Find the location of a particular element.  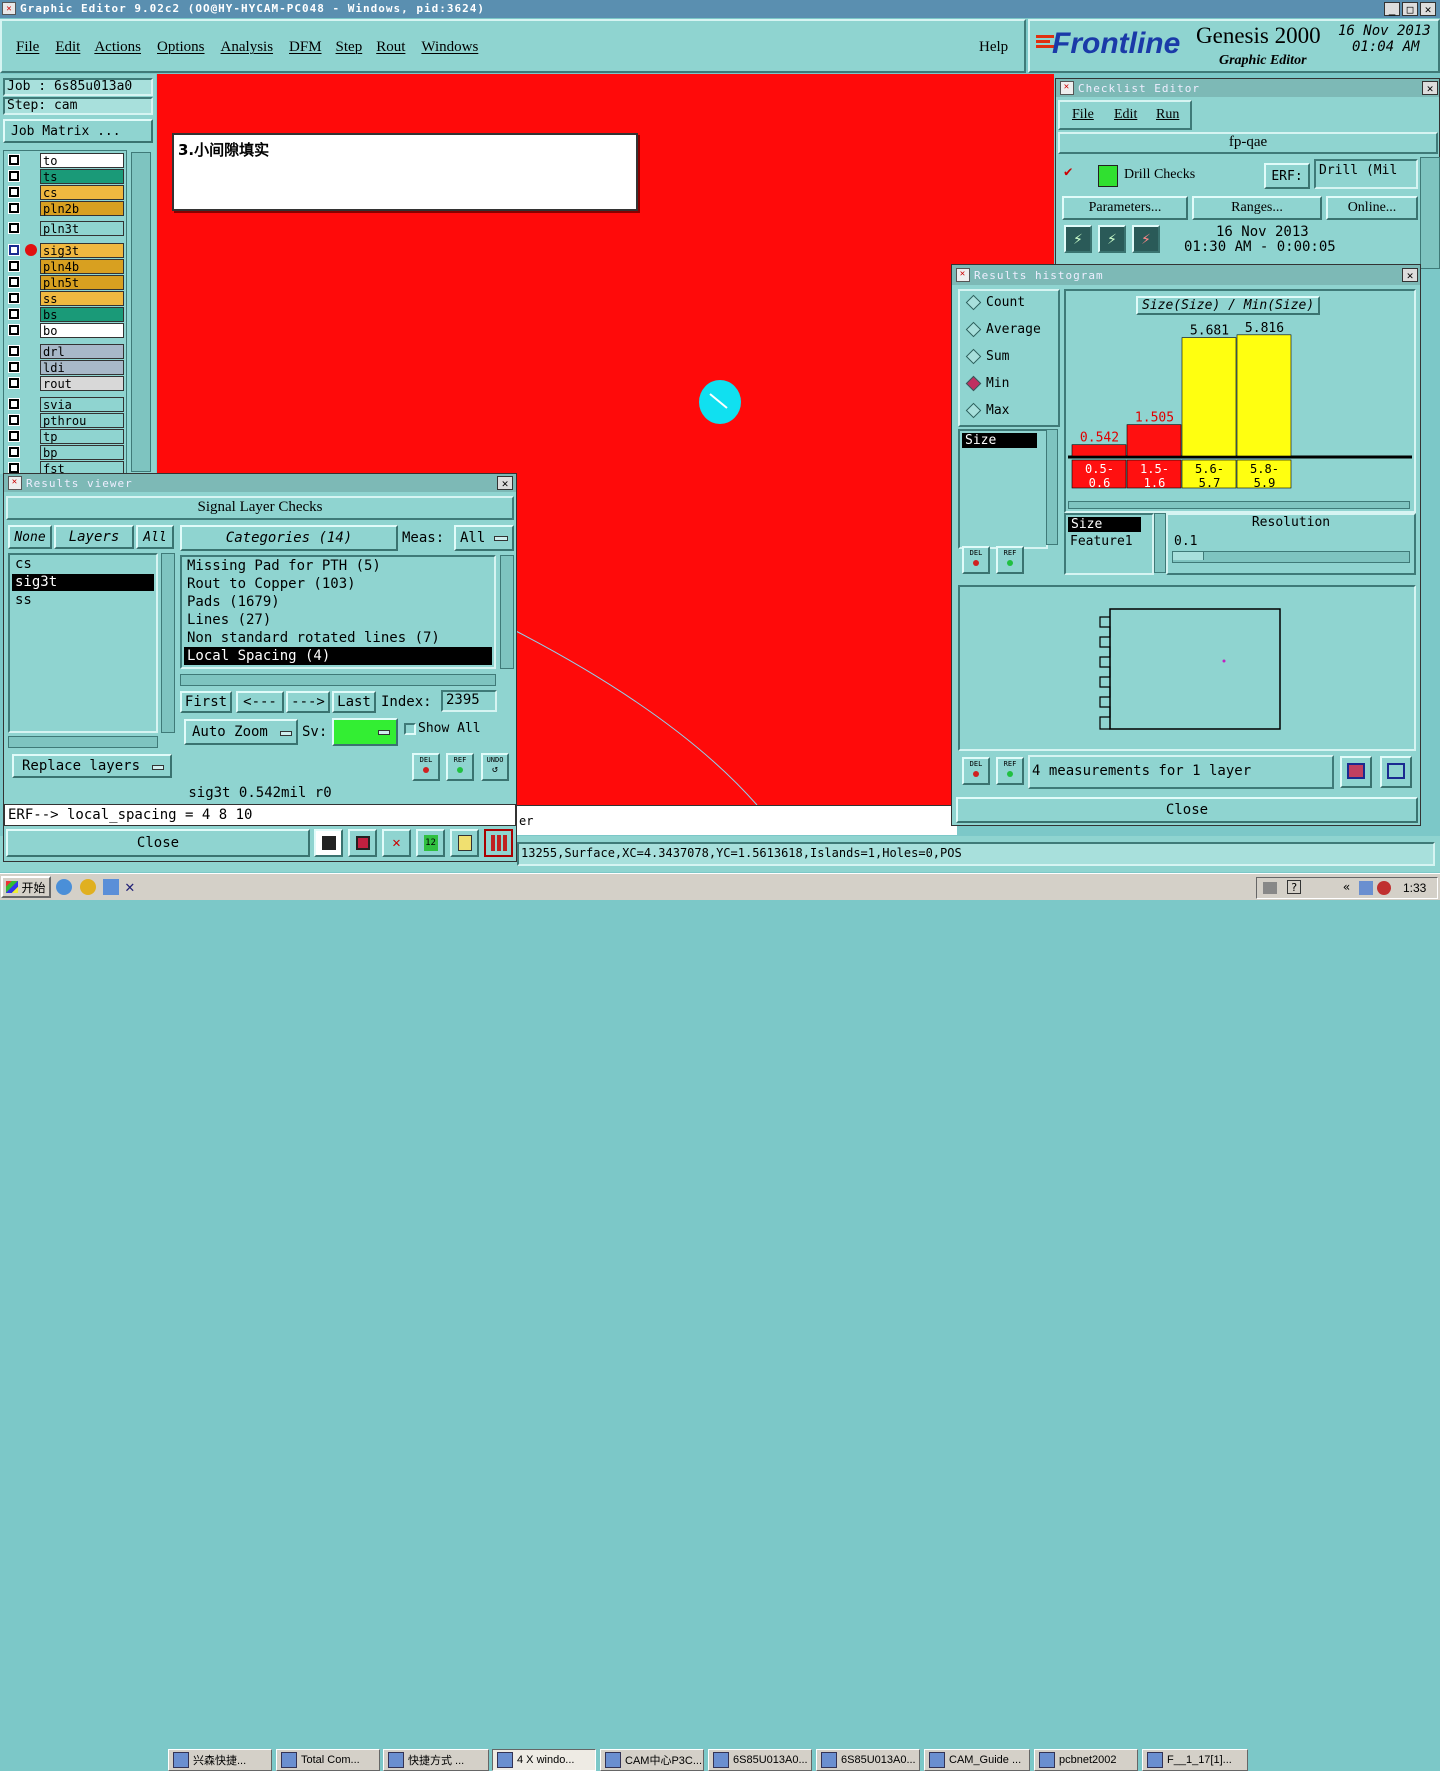

layer-row-cs: cs is located at coordinates (66, 192).